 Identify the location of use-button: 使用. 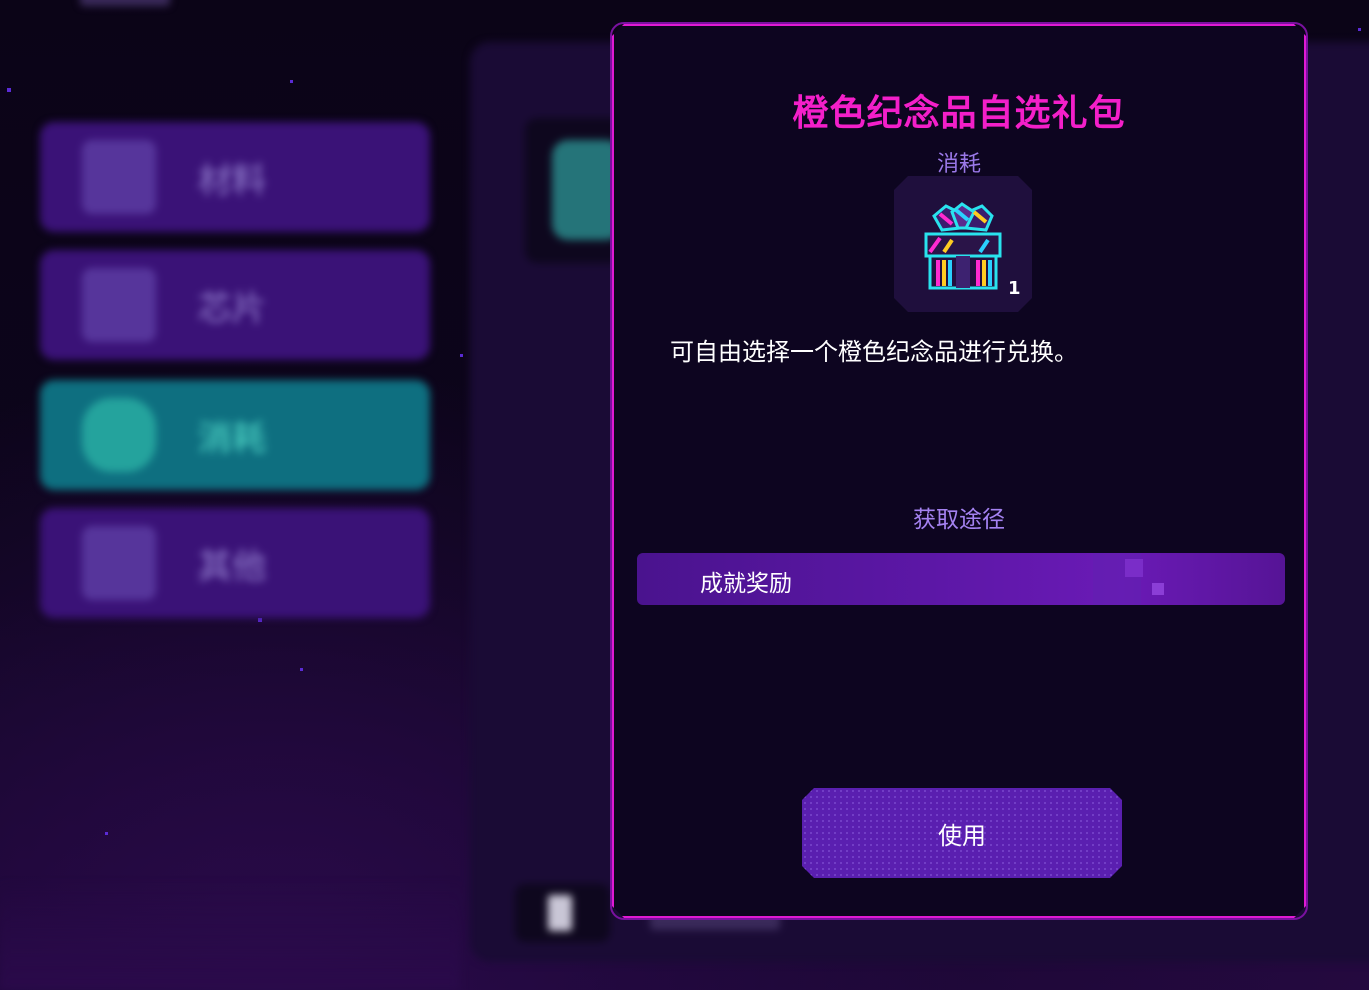
(962, 833).